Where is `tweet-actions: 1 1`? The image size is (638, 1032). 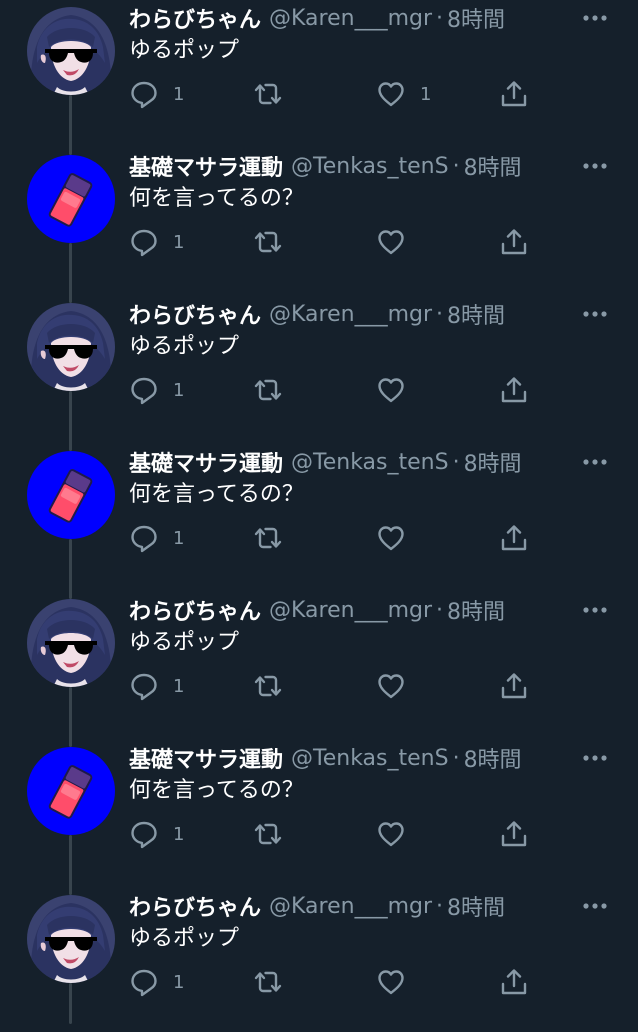 tweet-actions: 1 1 is located at coordinates (319, 94).